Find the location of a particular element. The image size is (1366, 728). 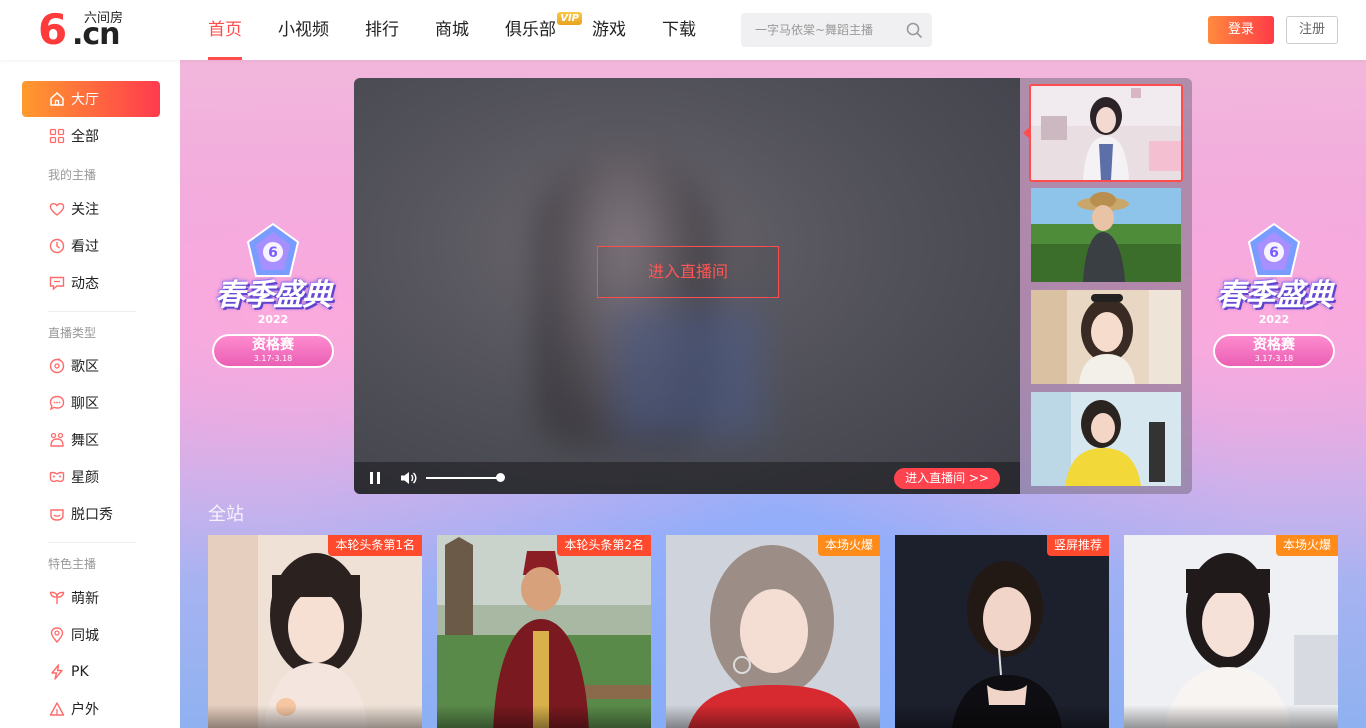

enter-room-small-button: 进入直播间 >> is located at coordinates (947, 478).